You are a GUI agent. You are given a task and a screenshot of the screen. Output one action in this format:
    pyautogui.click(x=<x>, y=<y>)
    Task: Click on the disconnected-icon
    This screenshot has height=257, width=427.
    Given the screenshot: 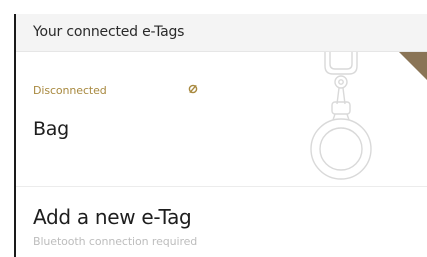 What is the action you would take?
    pyautogui.click(x=193, y=89)
    